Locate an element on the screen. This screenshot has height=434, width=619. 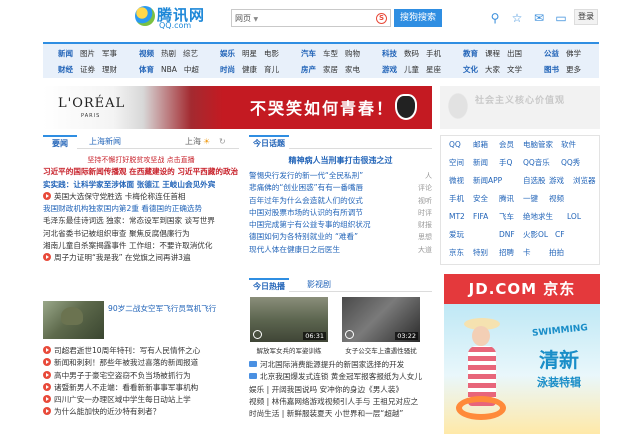
thumbnail-title: 90岁二战女空军飞行员驾机飞行 is located at coordinates (173, 308).